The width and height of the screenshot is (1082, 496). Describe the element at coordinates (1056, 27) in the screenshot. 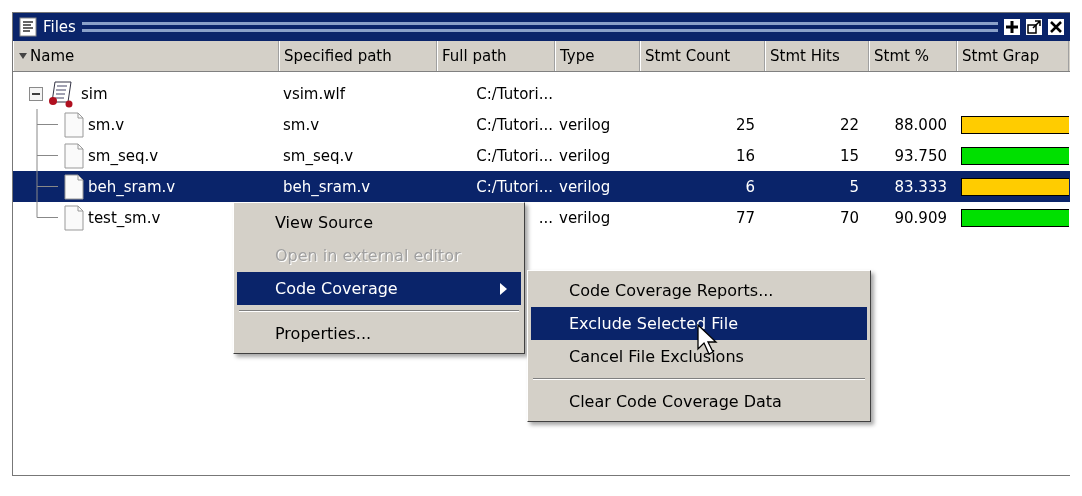

I see `close-icon` at that location.